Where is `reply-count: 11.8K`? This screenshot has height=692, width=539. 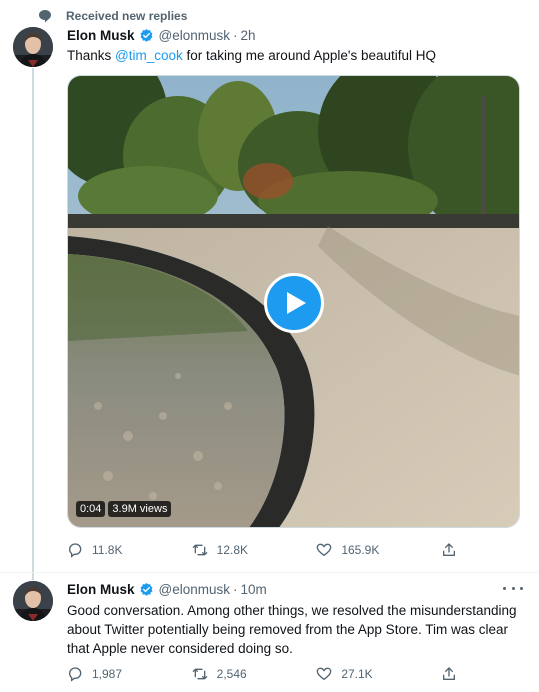 reply-count: 11.8K is located at coordinates (107, 550).